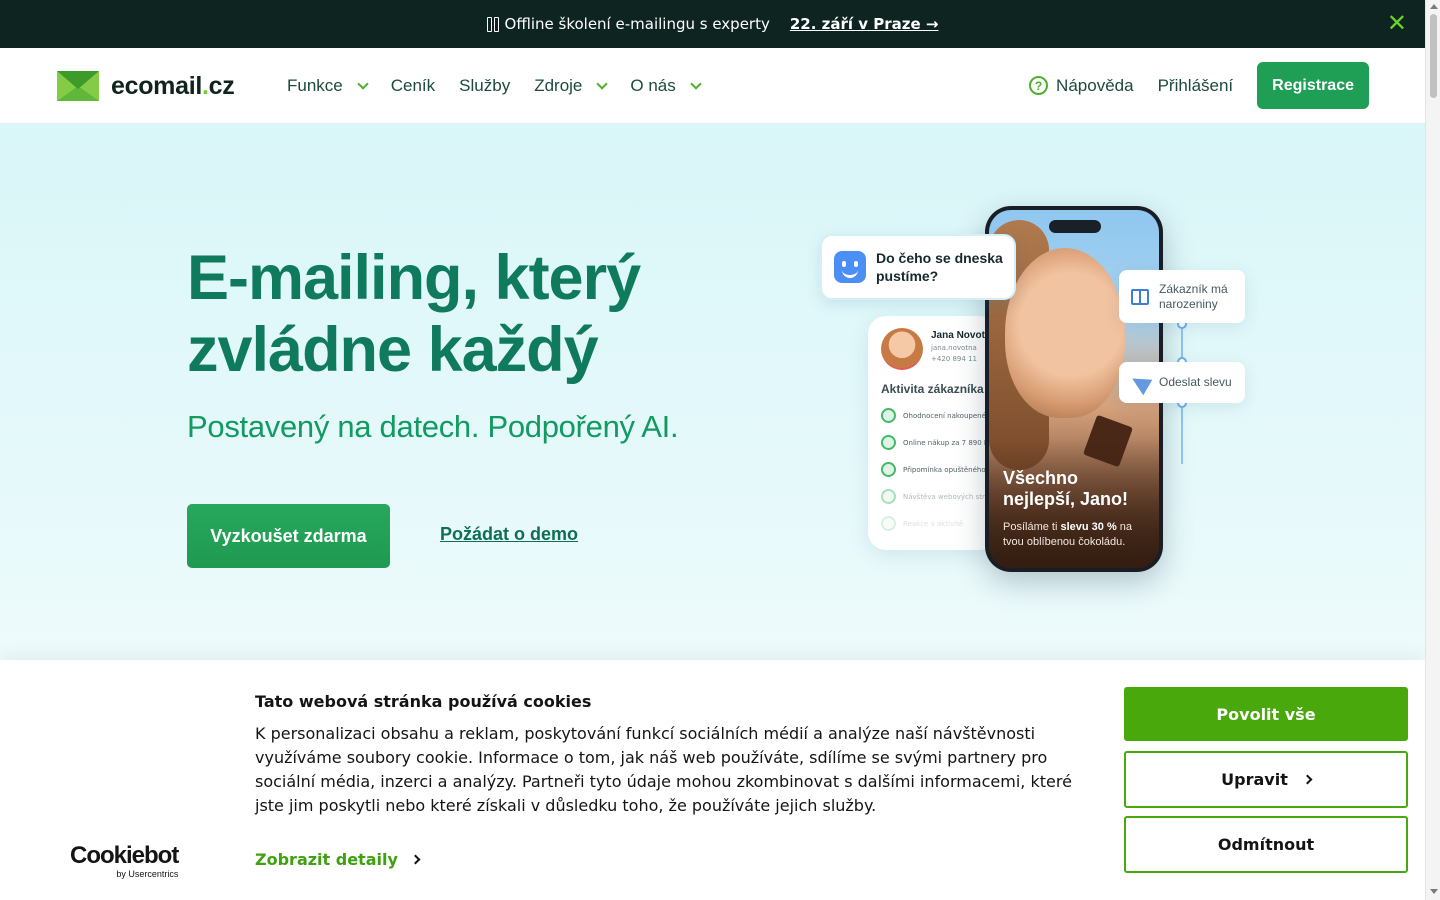  I want to click on header-actions: ? Nápověda Přihlášení Registrace, so click(1199, 85).